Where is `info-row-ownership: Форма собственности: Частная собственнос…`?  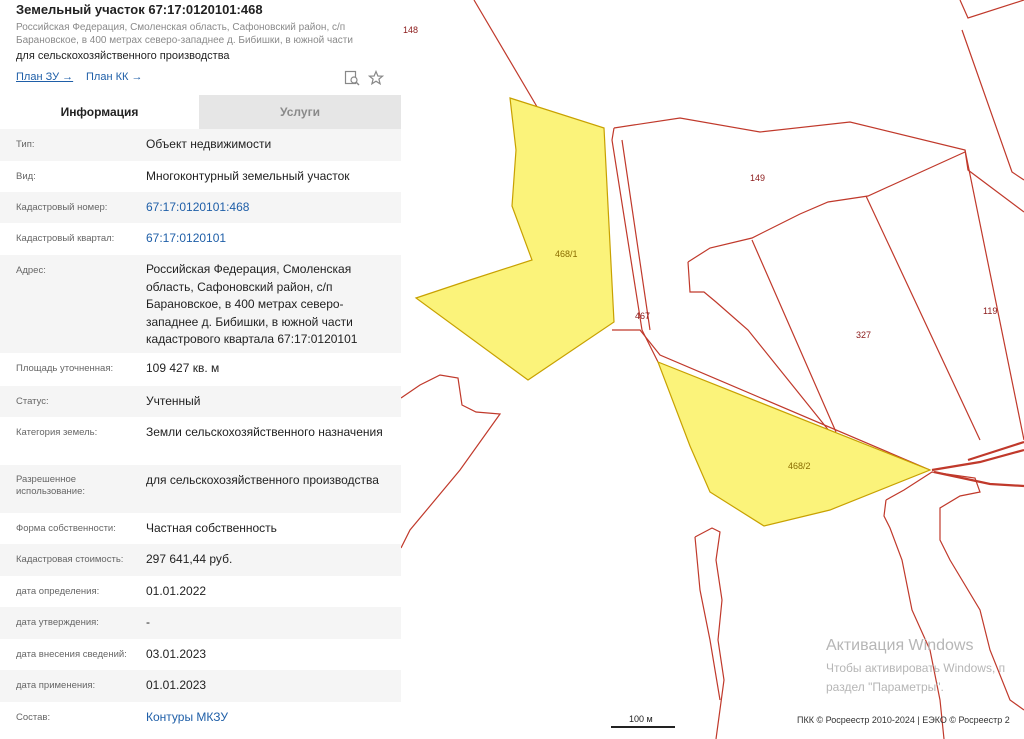 info-row-ownership: Форма собственности: Частная собственнос… is located at coordinates (200, 528).